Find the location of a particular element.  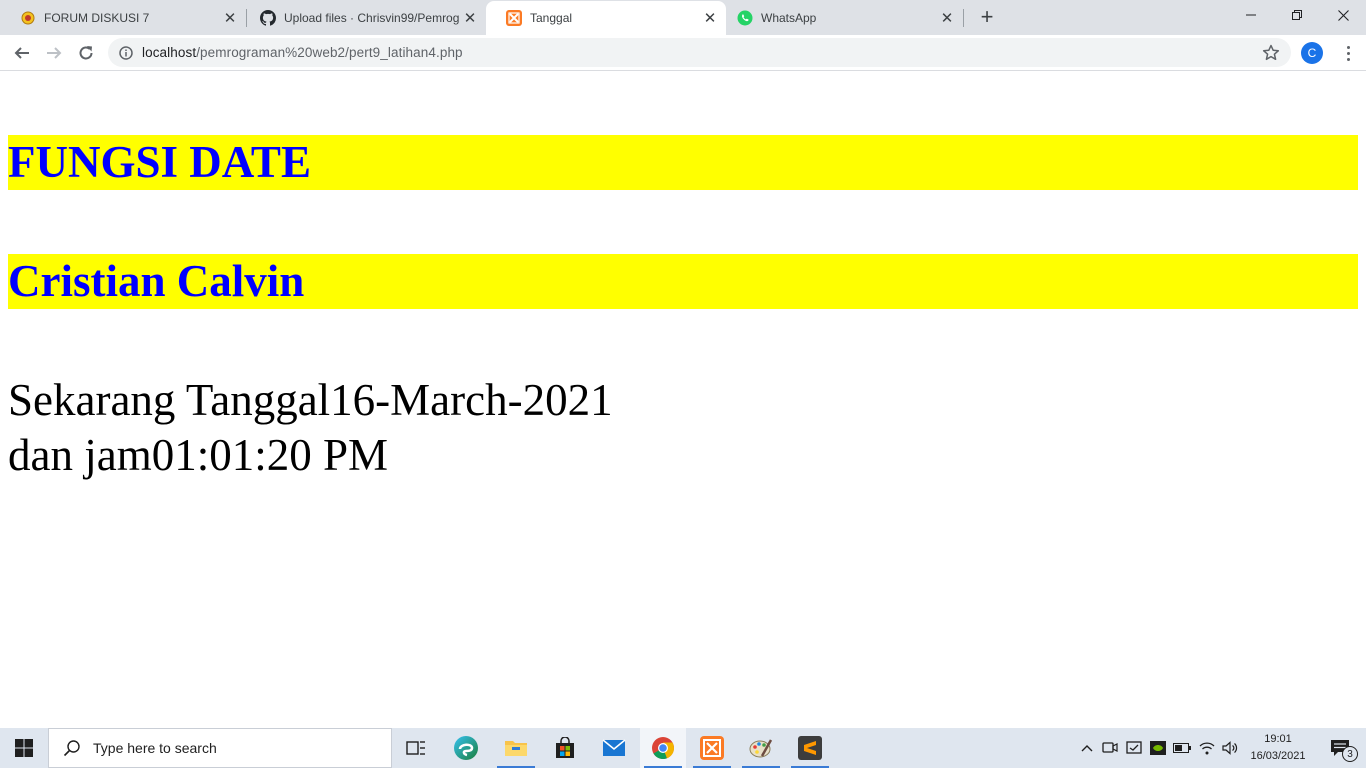

tab-title: FORUM DISKUSI 7 is located at coordinates (97, 17).